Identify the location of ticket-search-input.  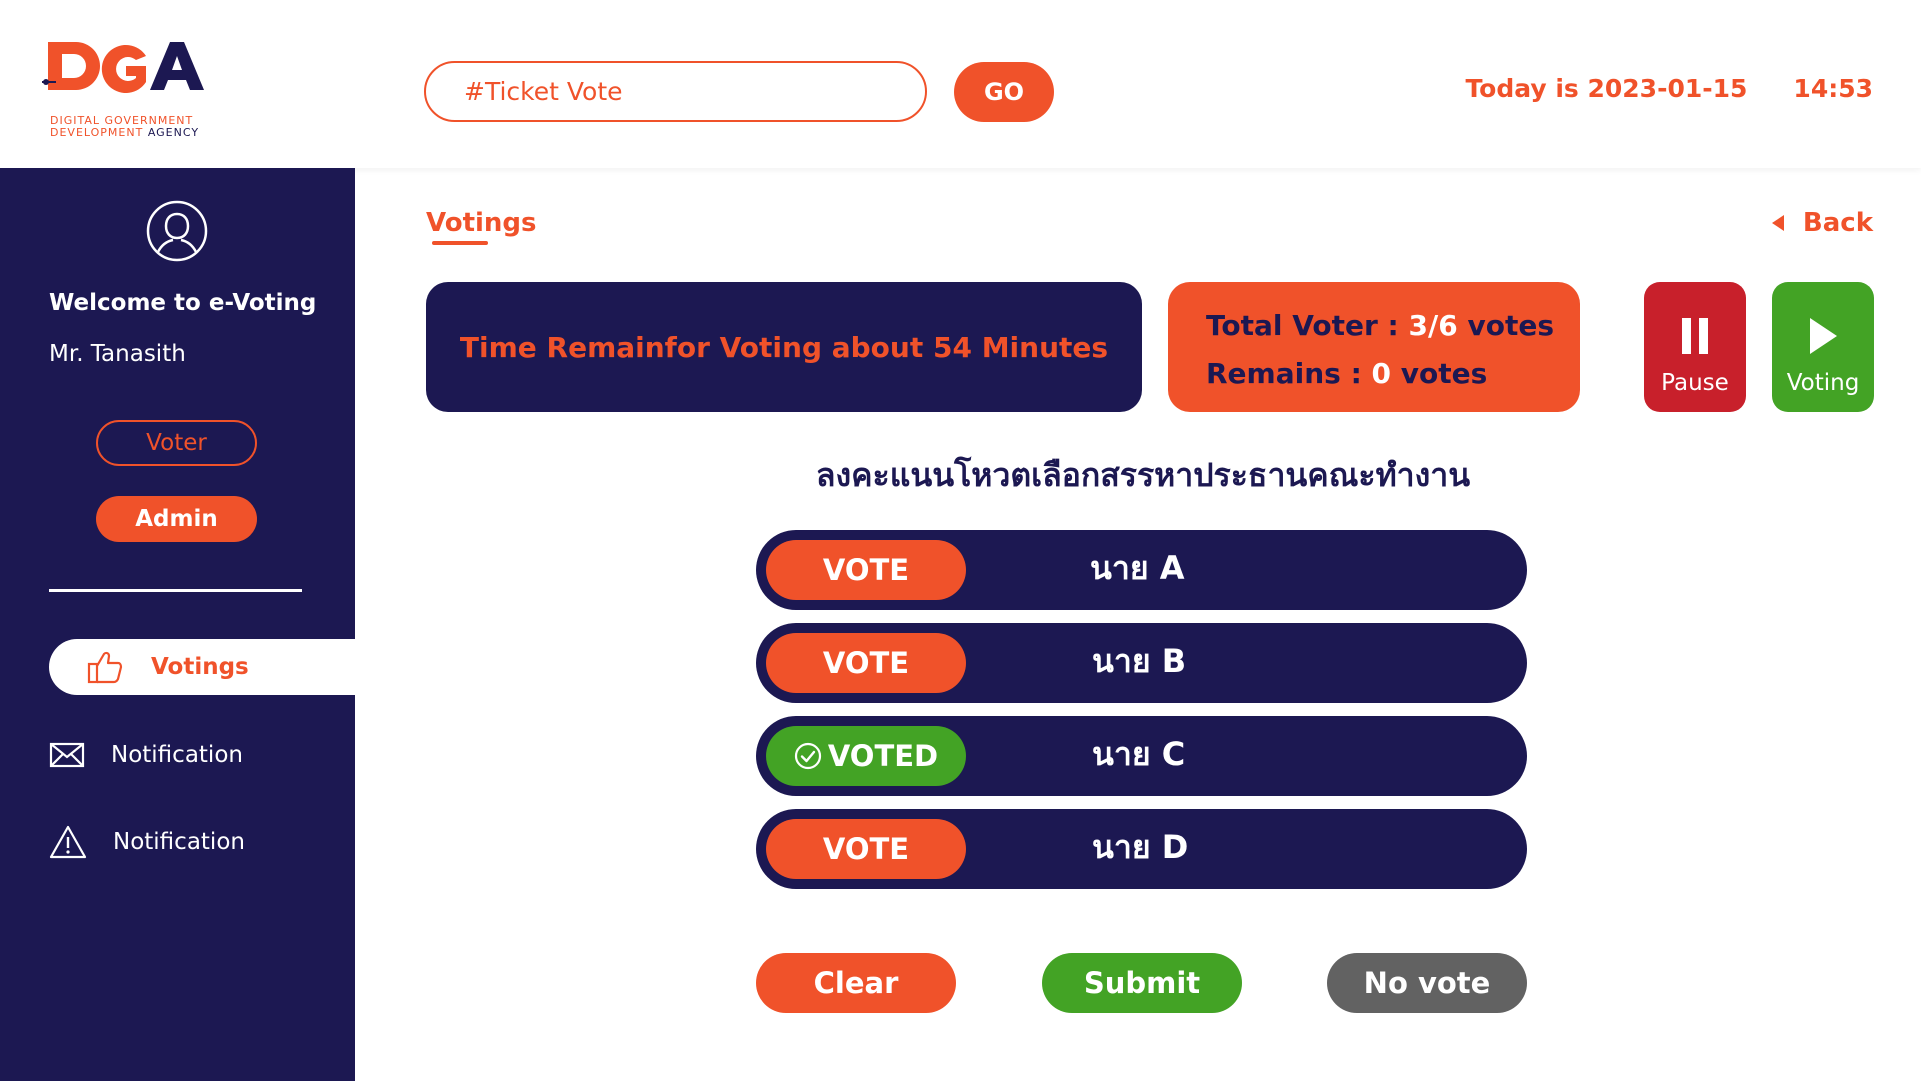
(675, 91).